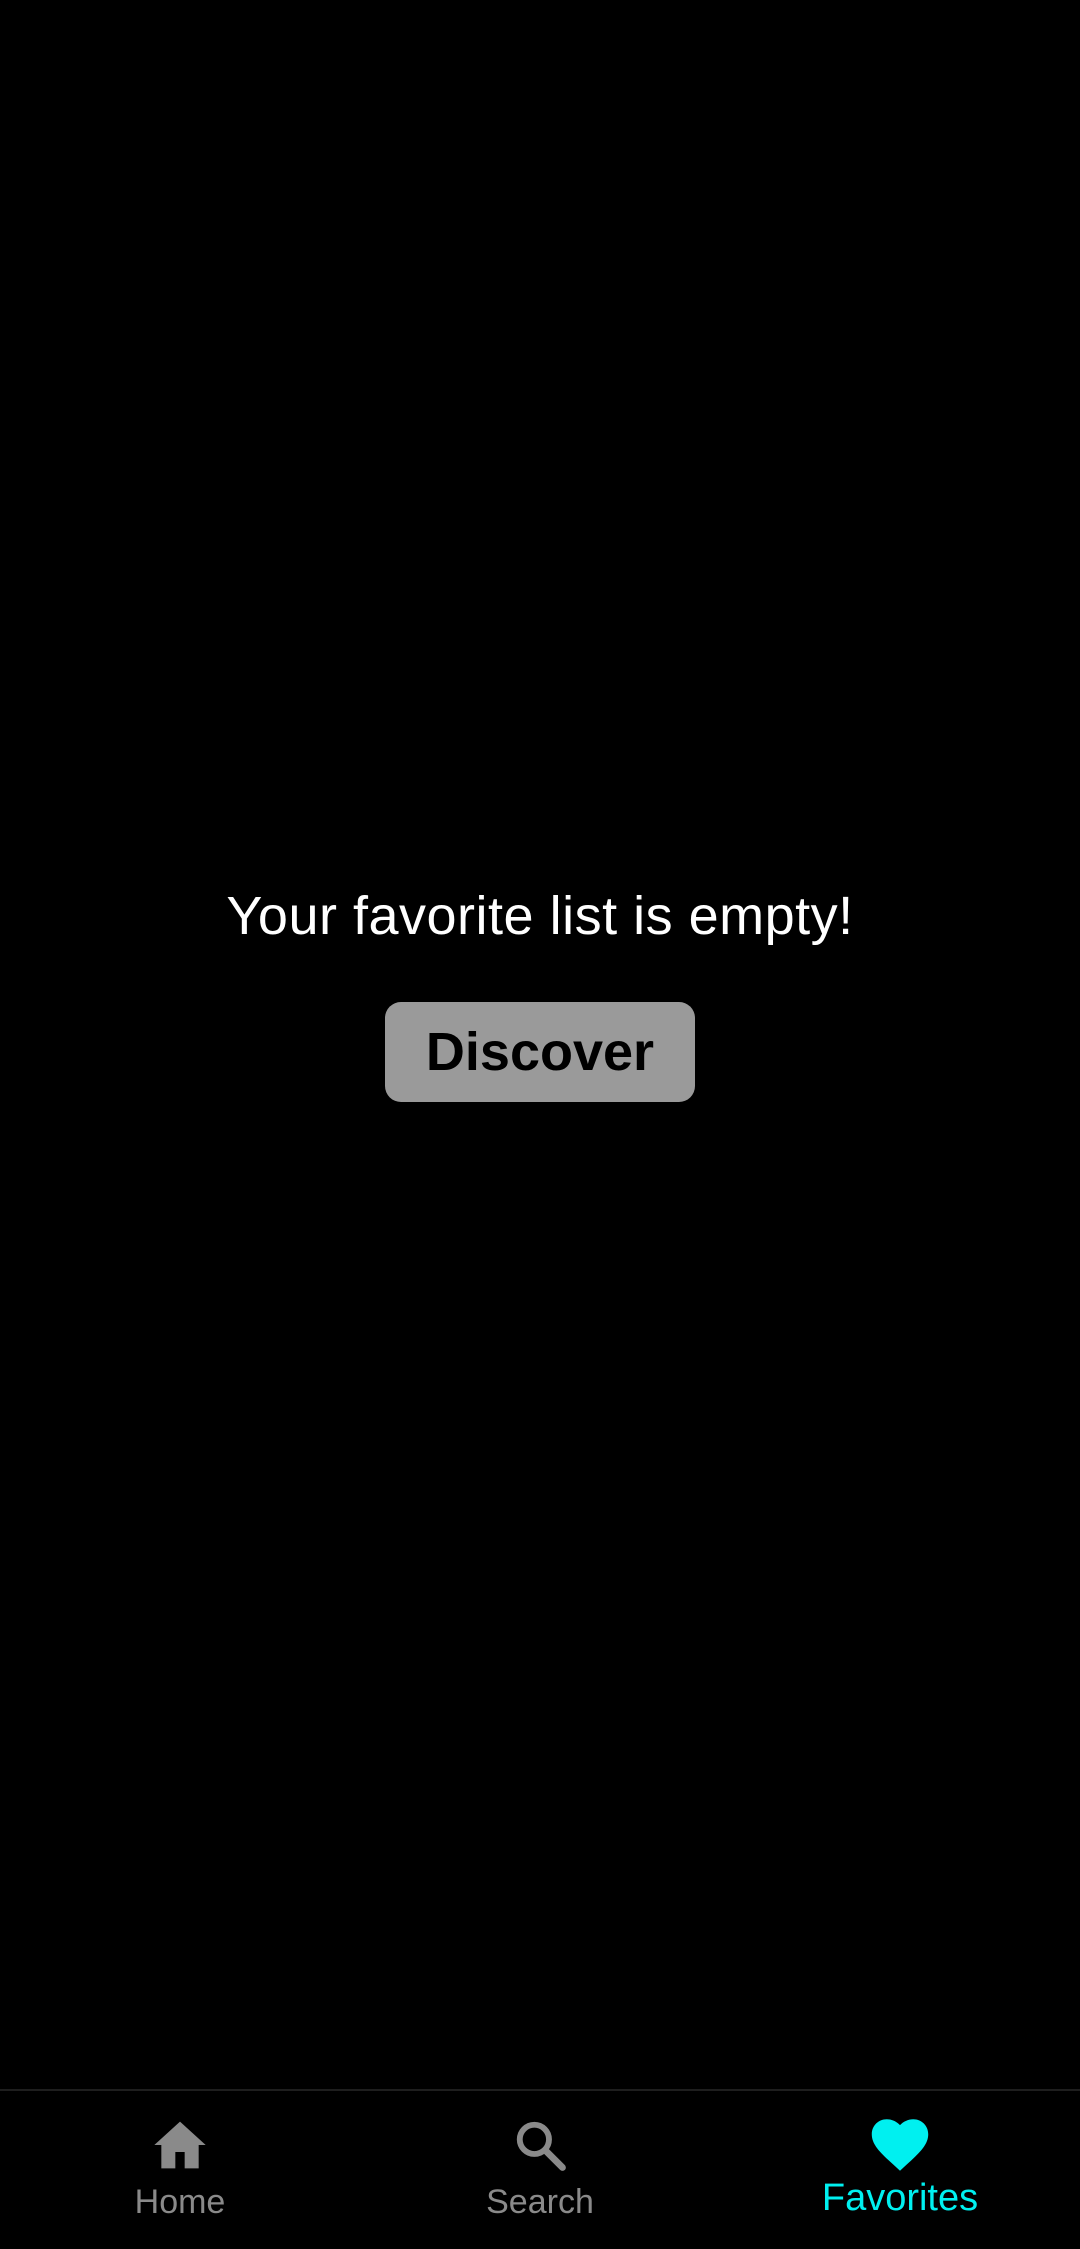 This screenshot has height=2249, width=1080. I want to click on nav-label-home: Home, so click(180, 2202).